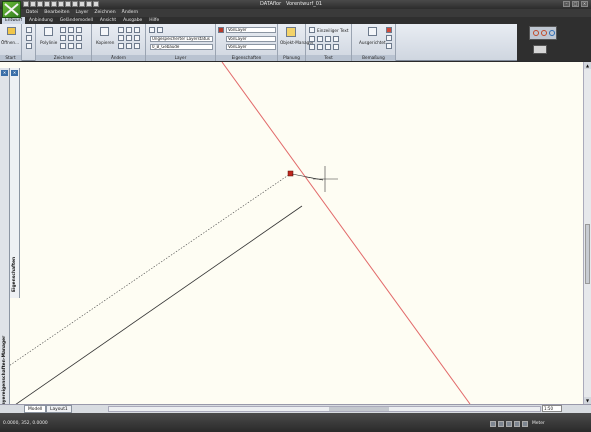 This screenshot has height=432, width=591. Describe the element at coordinates (29, 38) in the screenshot. I see `copy-clip-icon` at that location.